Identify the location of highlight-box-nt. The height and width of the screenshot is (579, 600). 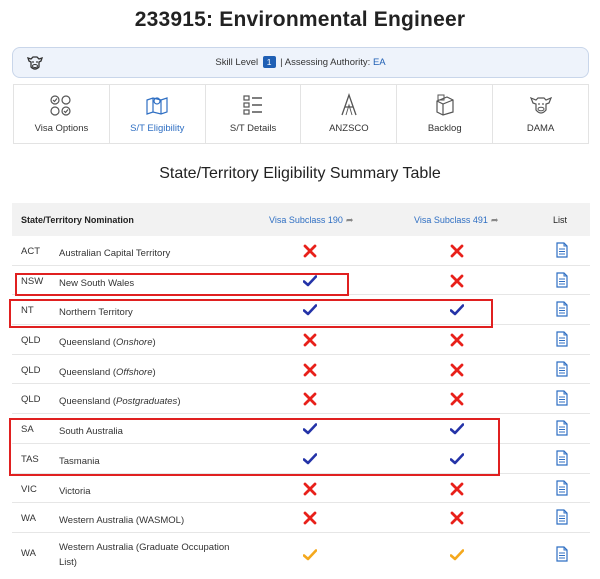
(251, 313).